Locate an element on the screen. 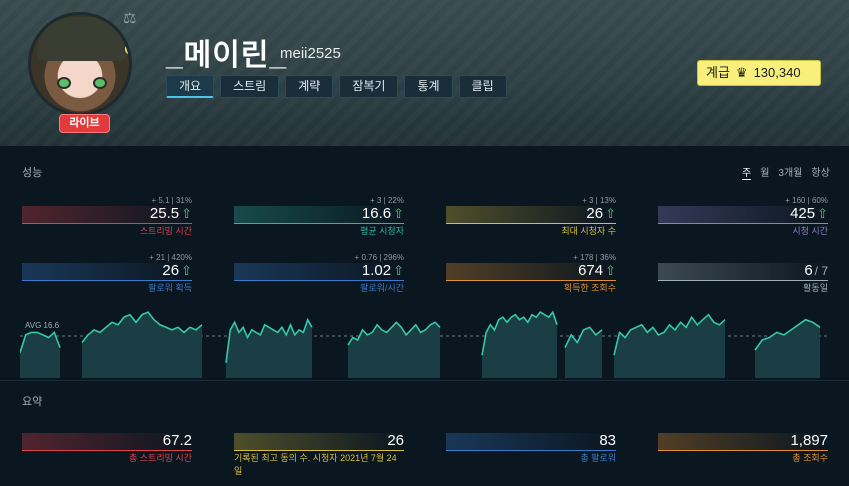  performance-stat-change: + 3 | 13% is located at coordinates (599, 200).